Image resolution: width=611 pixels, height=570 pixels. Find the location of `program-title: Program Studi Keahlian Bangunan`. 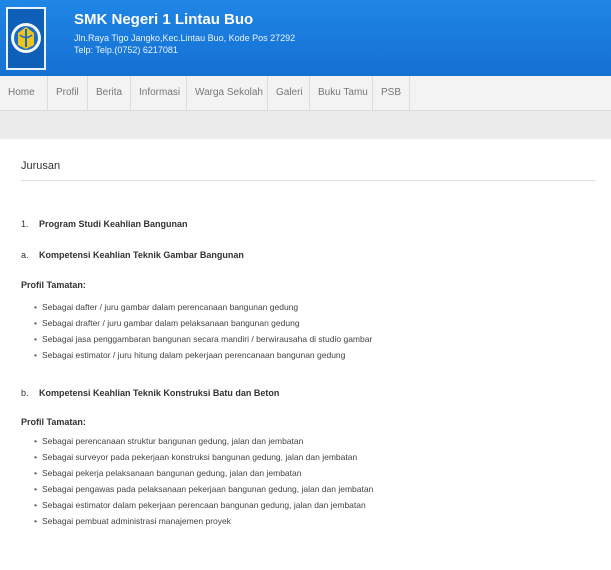

program-title: Program Studi Keahlian Bangunan is located at coordinates (113, 224).